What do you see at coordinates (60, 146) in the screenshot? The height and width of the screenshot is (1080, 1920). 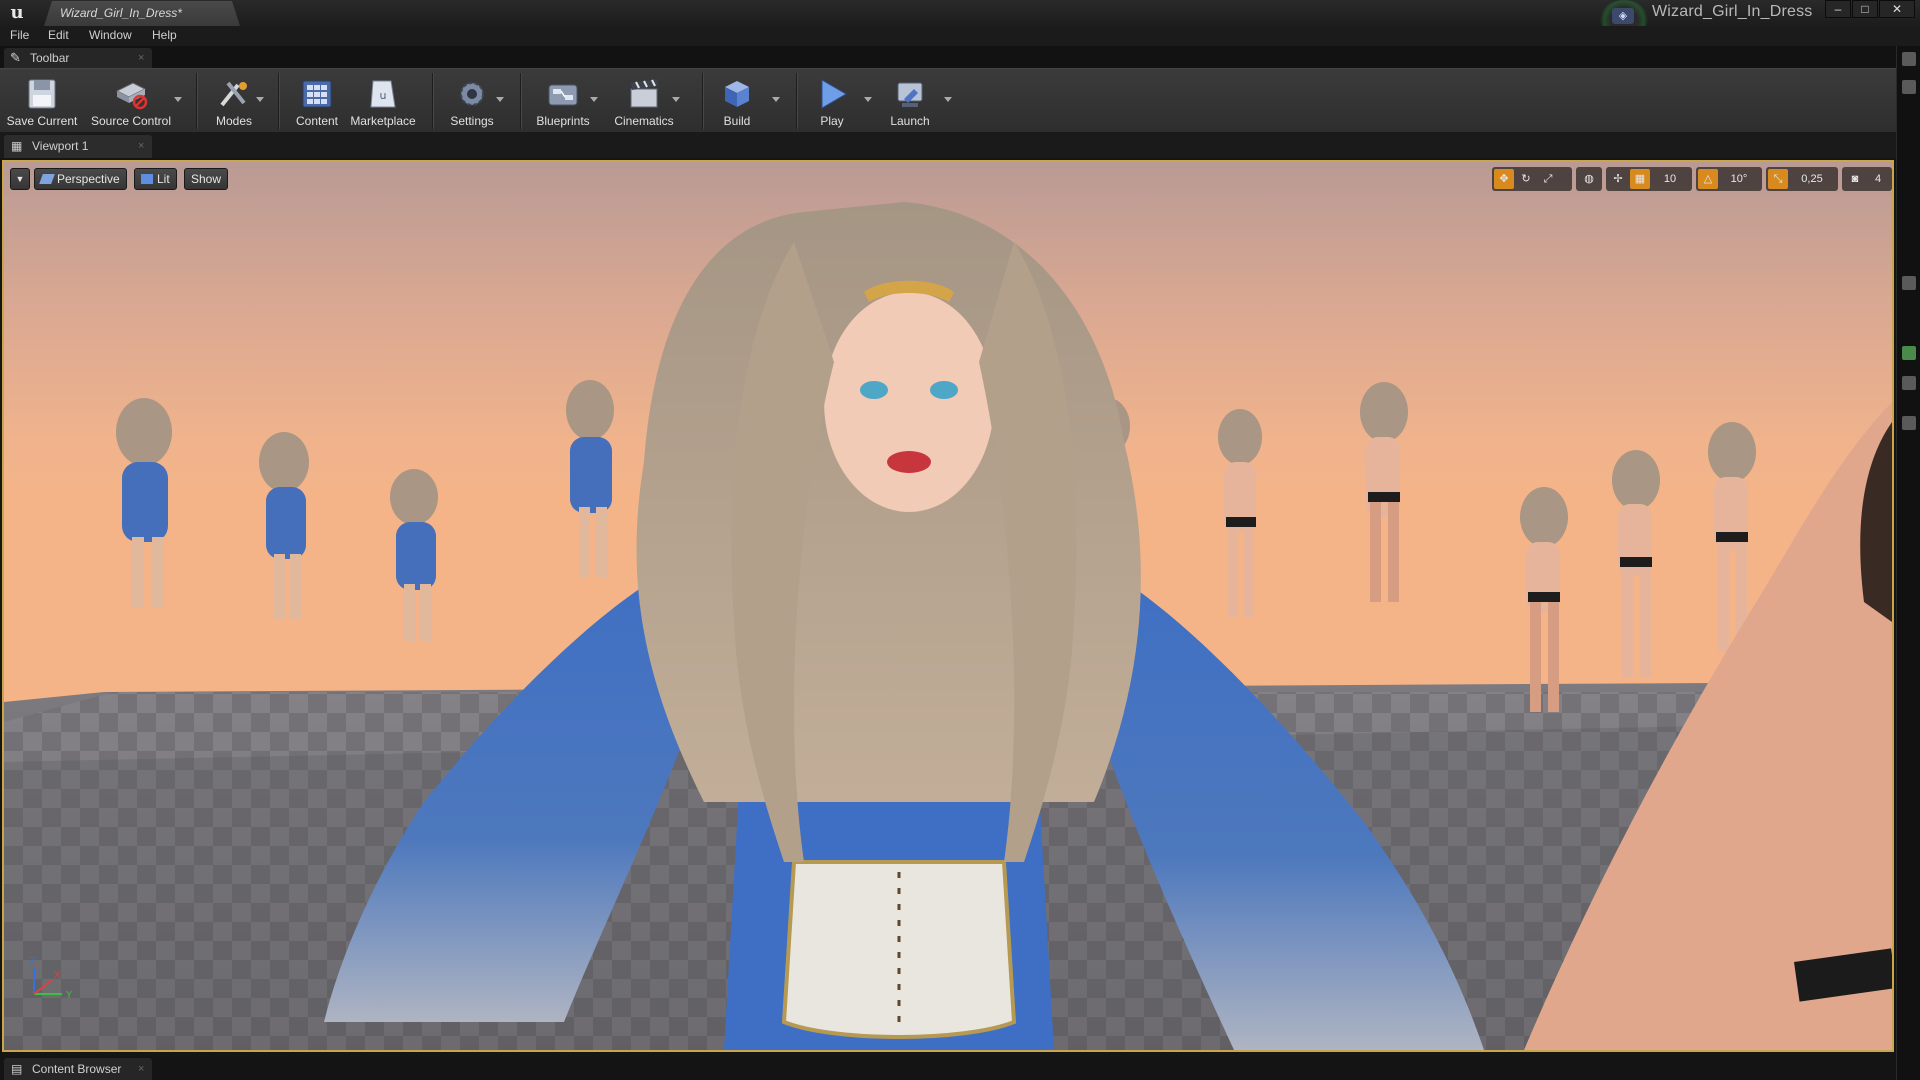 I see `viewport-tab-label: Viewport 1` at bounding box center [60, 146].